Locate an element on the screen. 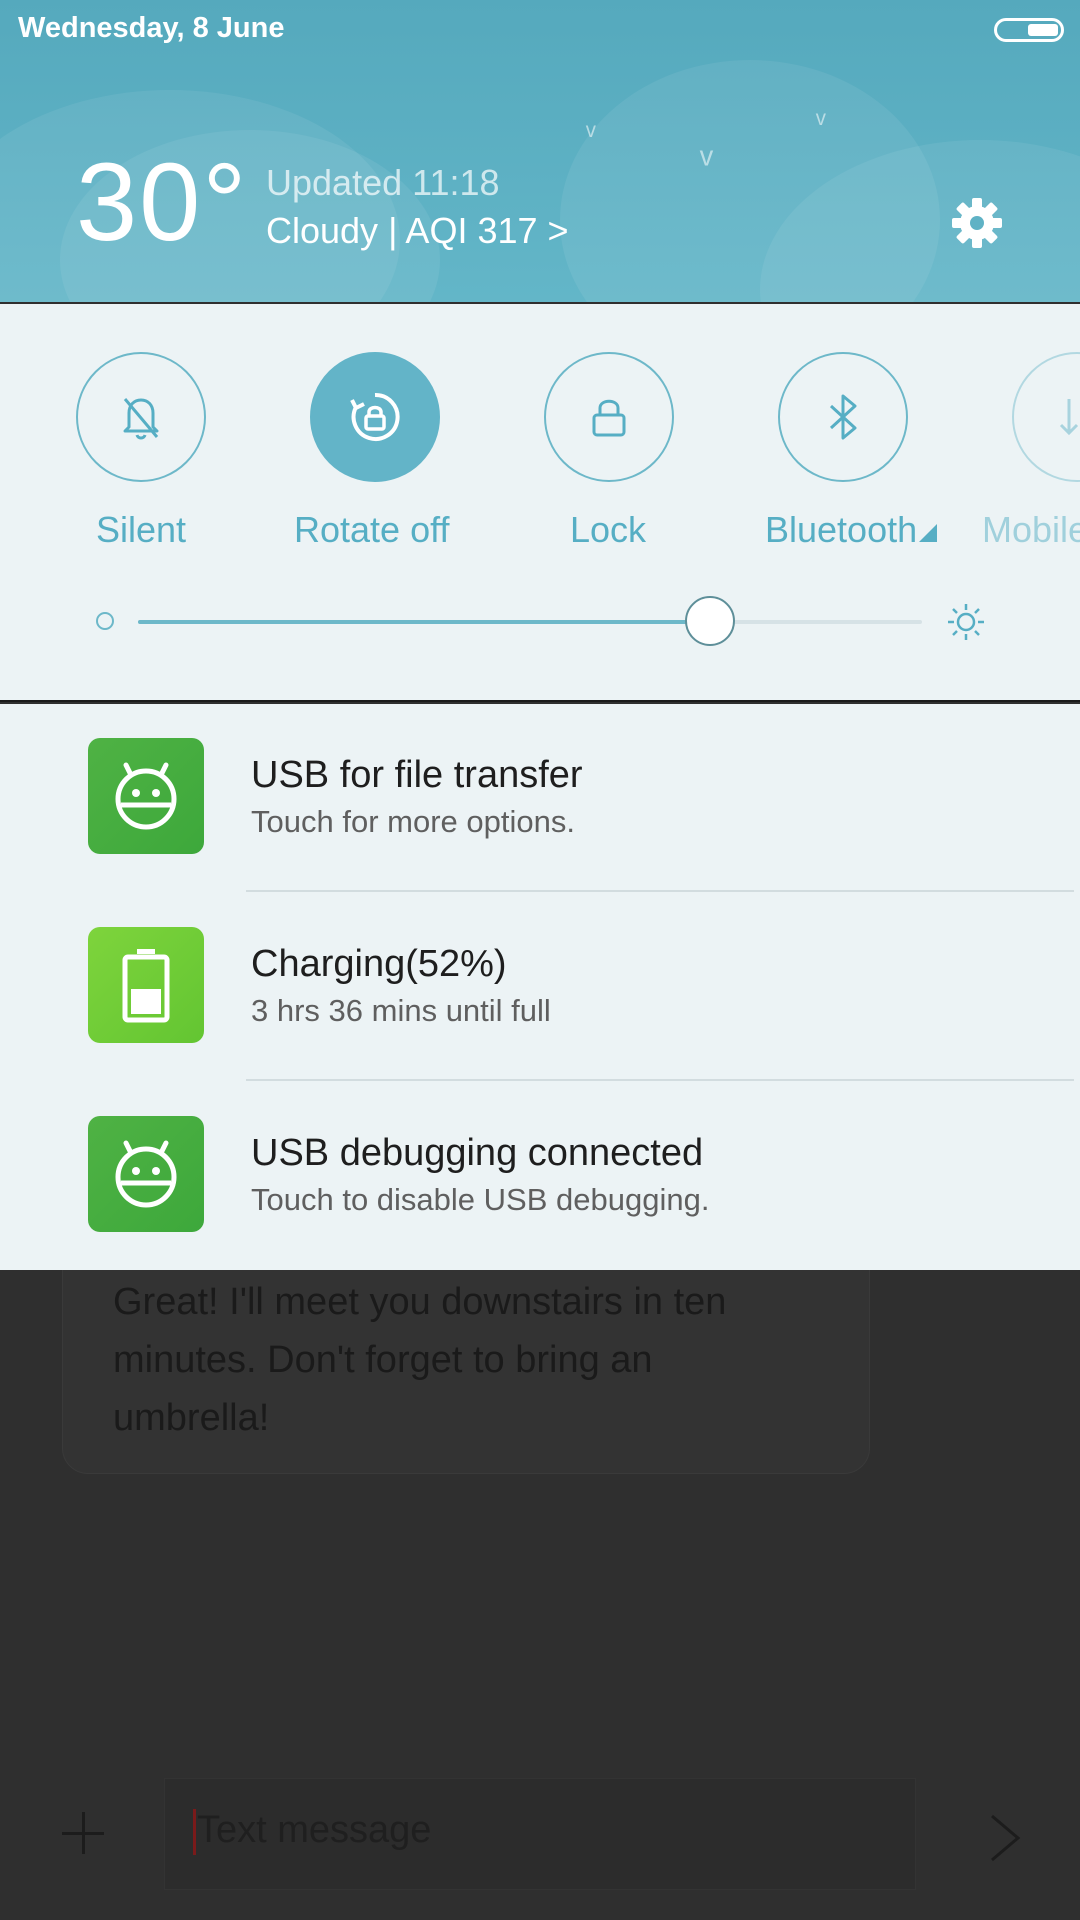 The image size is (1080, 1920). text-message-input: Text message is located at coordinates (540, 1834).